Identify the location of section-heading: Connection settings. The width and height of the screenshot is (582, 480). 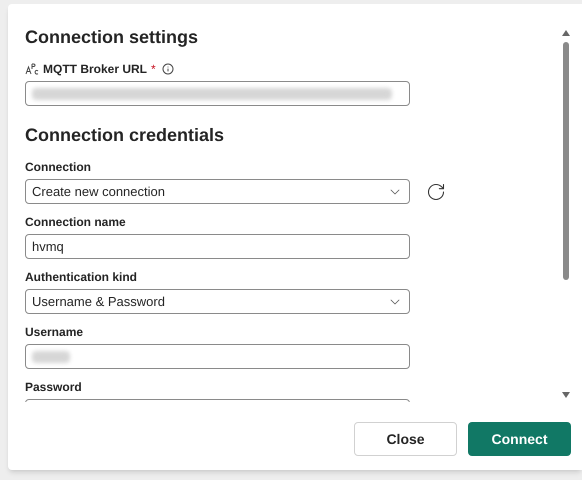
(111, 37).